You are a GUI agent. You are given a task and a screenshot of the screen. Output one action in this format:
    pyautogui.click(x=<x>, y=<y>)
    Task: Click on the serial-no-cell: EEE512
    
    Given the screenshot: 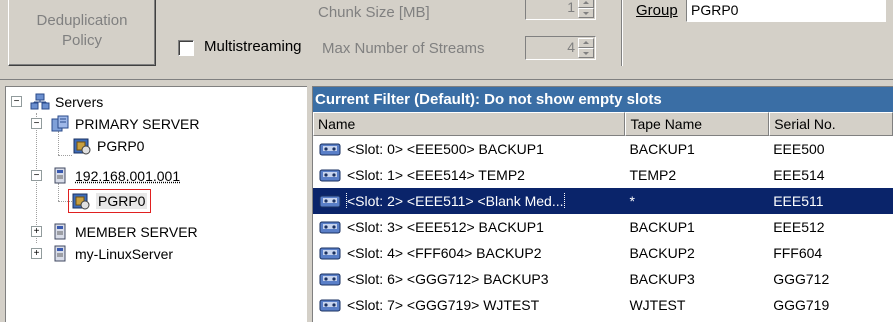 What is the action you would take?
    pyautogui.click(x=799, y=227)
    